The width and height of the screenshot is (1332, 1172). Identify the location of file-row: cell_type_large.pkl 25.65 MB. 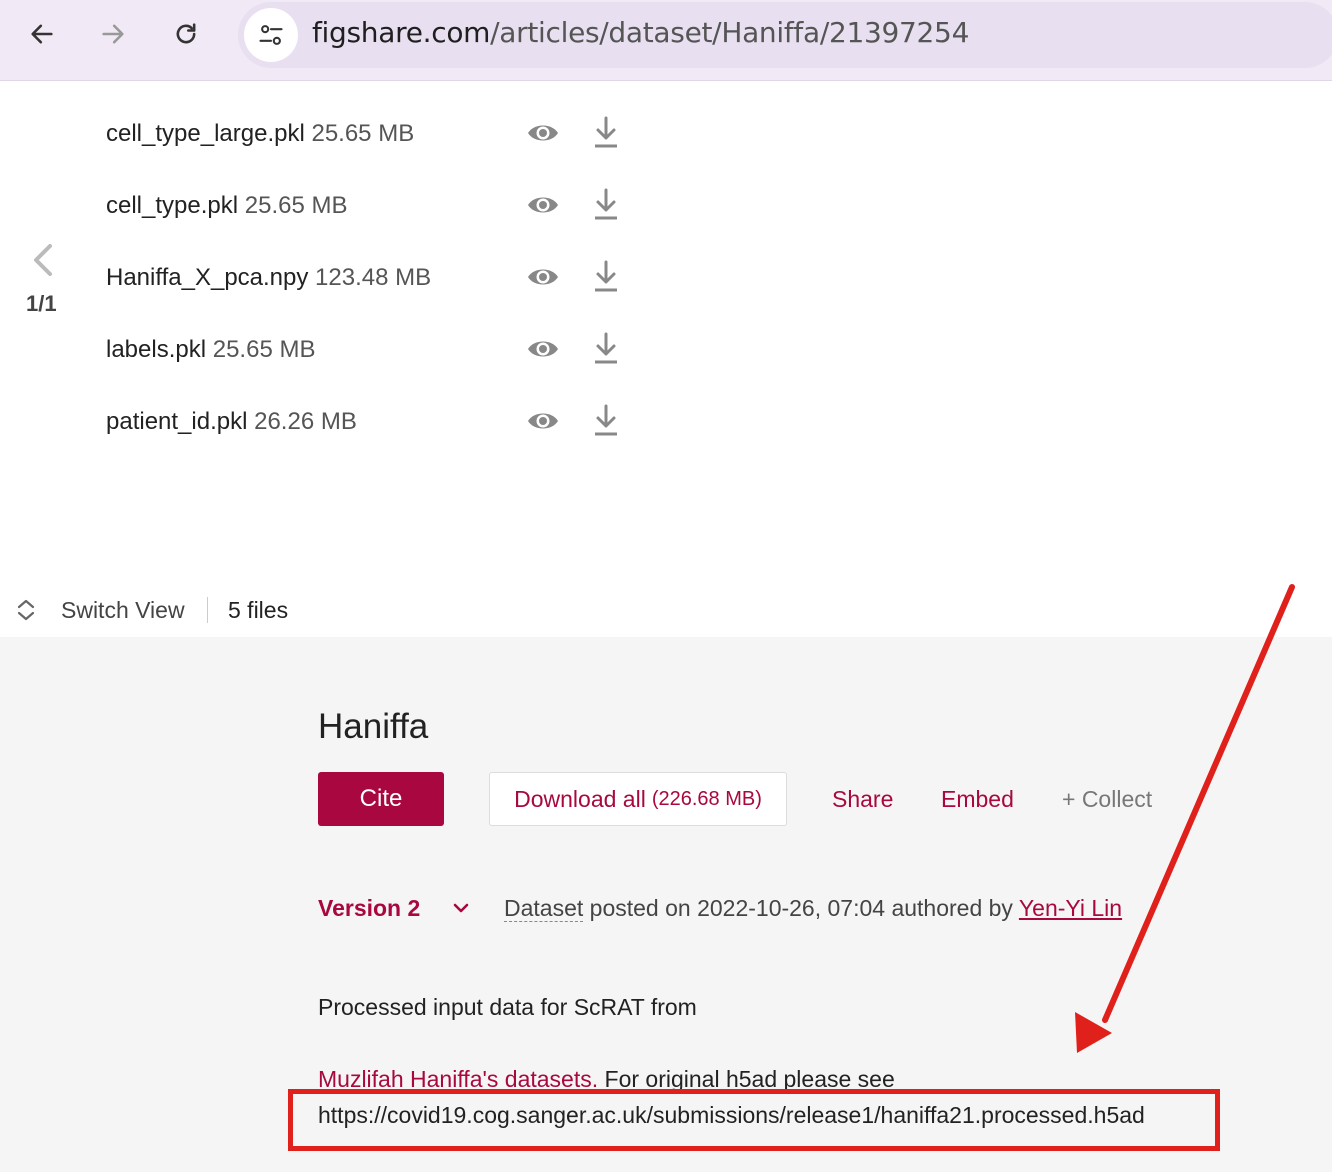
(376, 134).